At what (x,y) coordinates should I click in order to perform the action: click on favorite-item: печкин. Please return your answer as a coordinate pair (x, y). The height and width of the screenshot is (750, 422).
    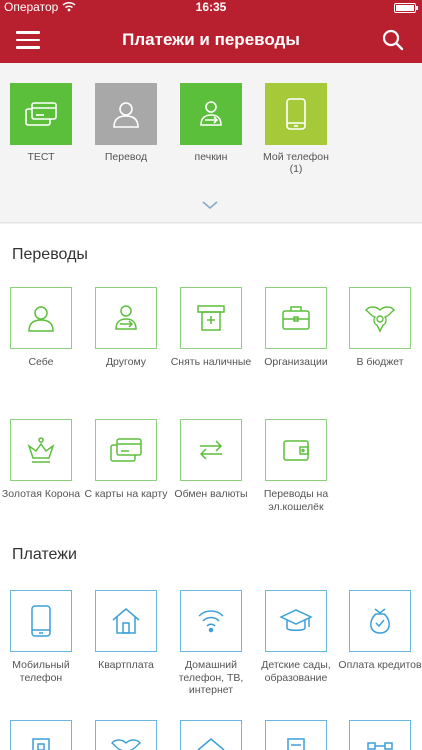
    Looking at the image, I should click on (211, 123).